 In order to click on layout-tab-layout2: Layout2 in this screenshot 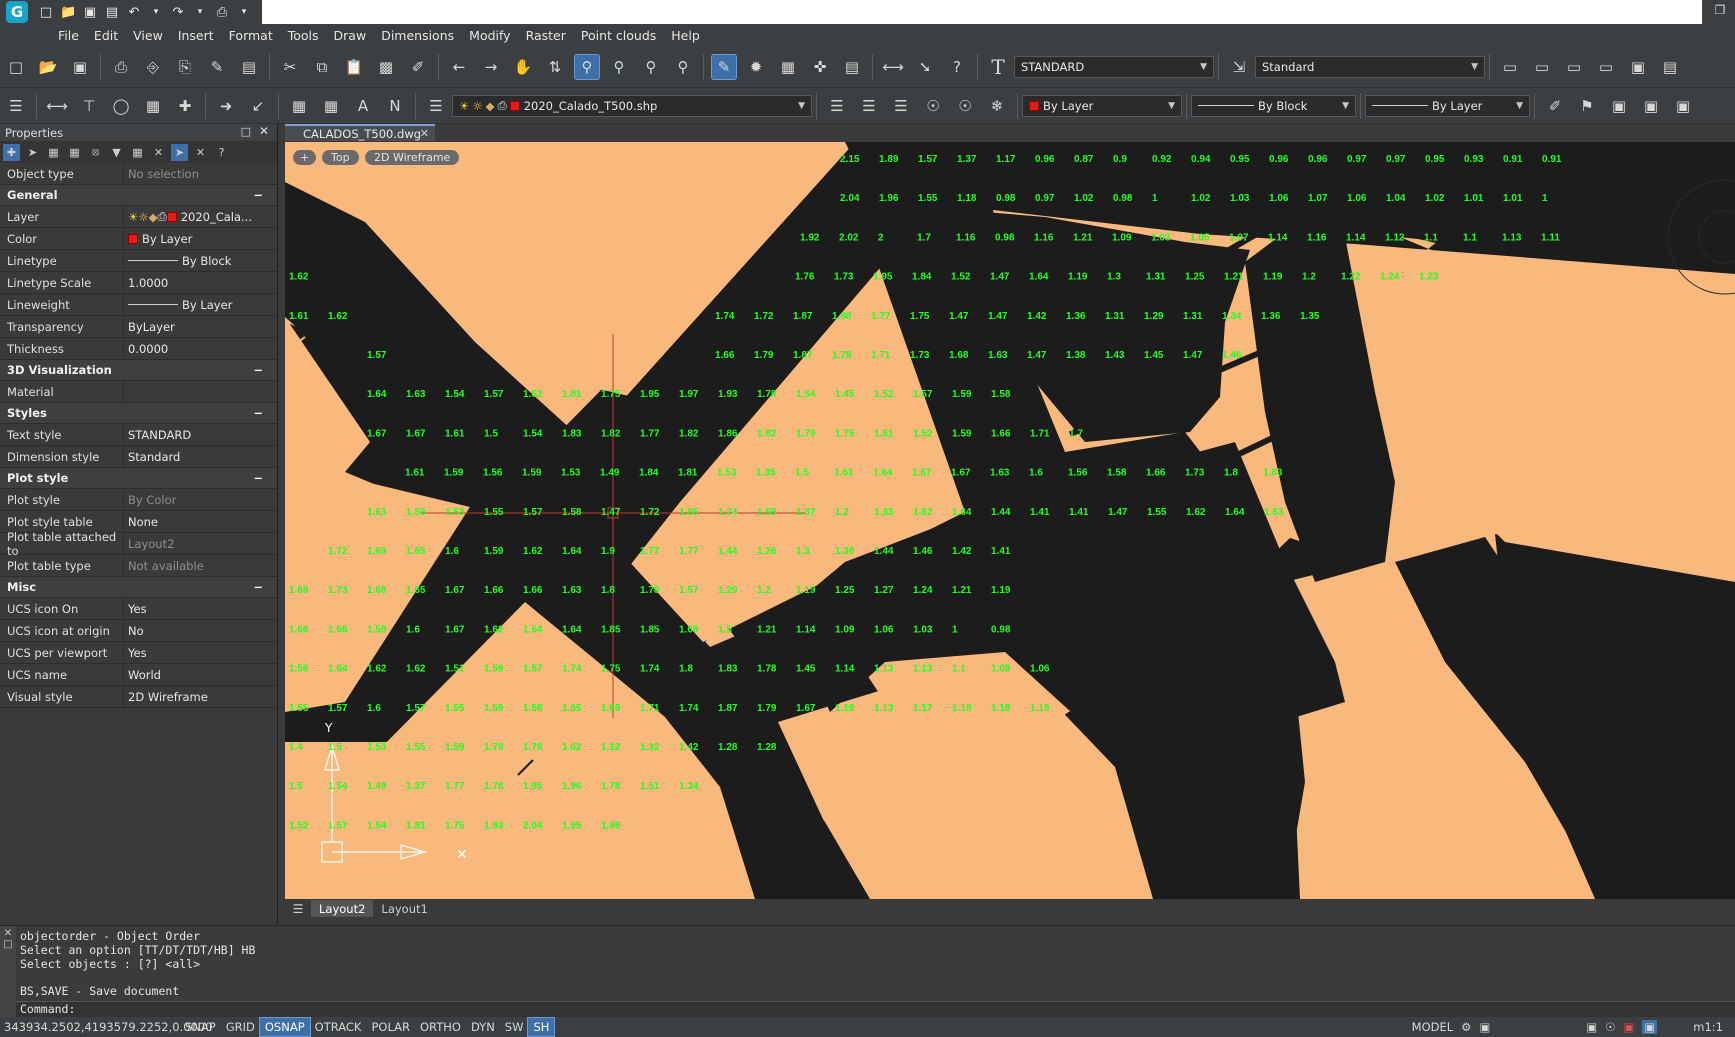, I will do `click(342, 908)`.